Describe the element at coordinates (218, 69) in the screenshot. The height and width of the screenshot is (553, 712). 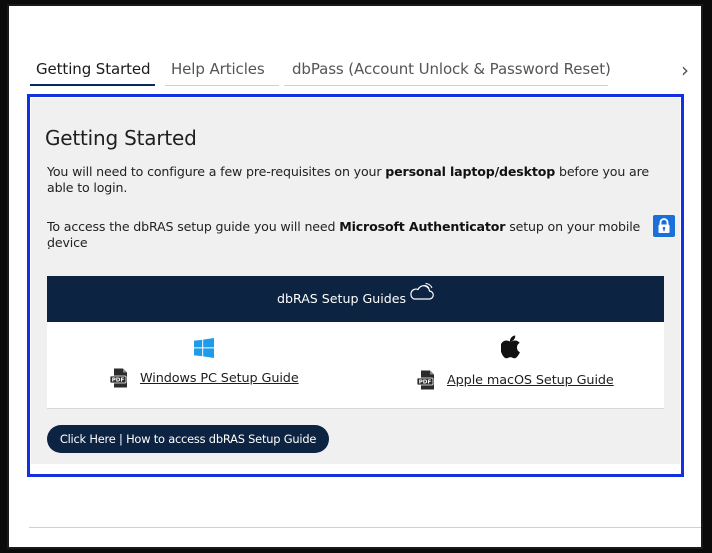
I see `tab-help-articles: Help Articles` at that location.